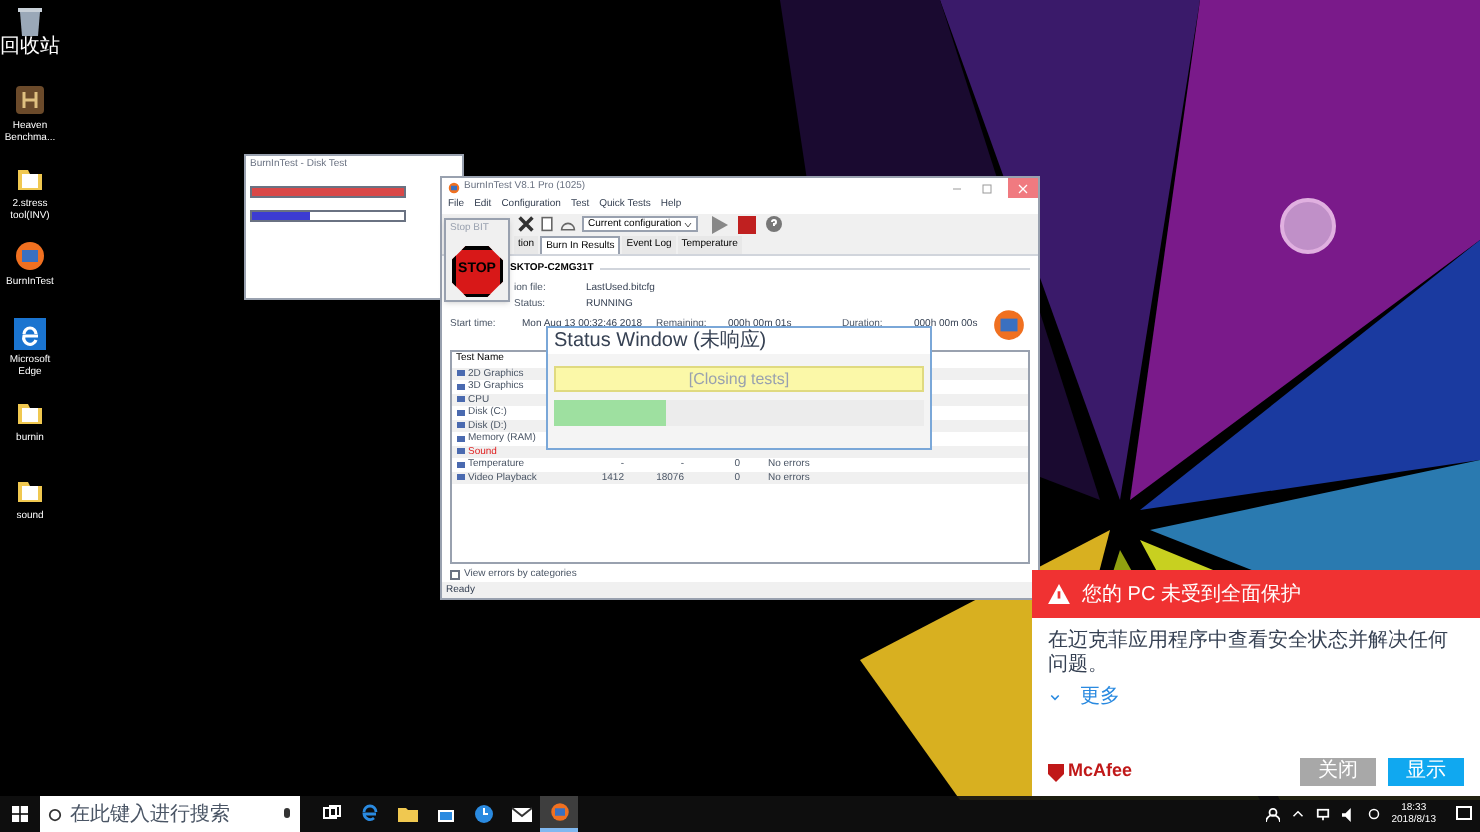 This screenshot has height=832, width=1480. I want to click on more-link: 更多, so click(1100, 697).